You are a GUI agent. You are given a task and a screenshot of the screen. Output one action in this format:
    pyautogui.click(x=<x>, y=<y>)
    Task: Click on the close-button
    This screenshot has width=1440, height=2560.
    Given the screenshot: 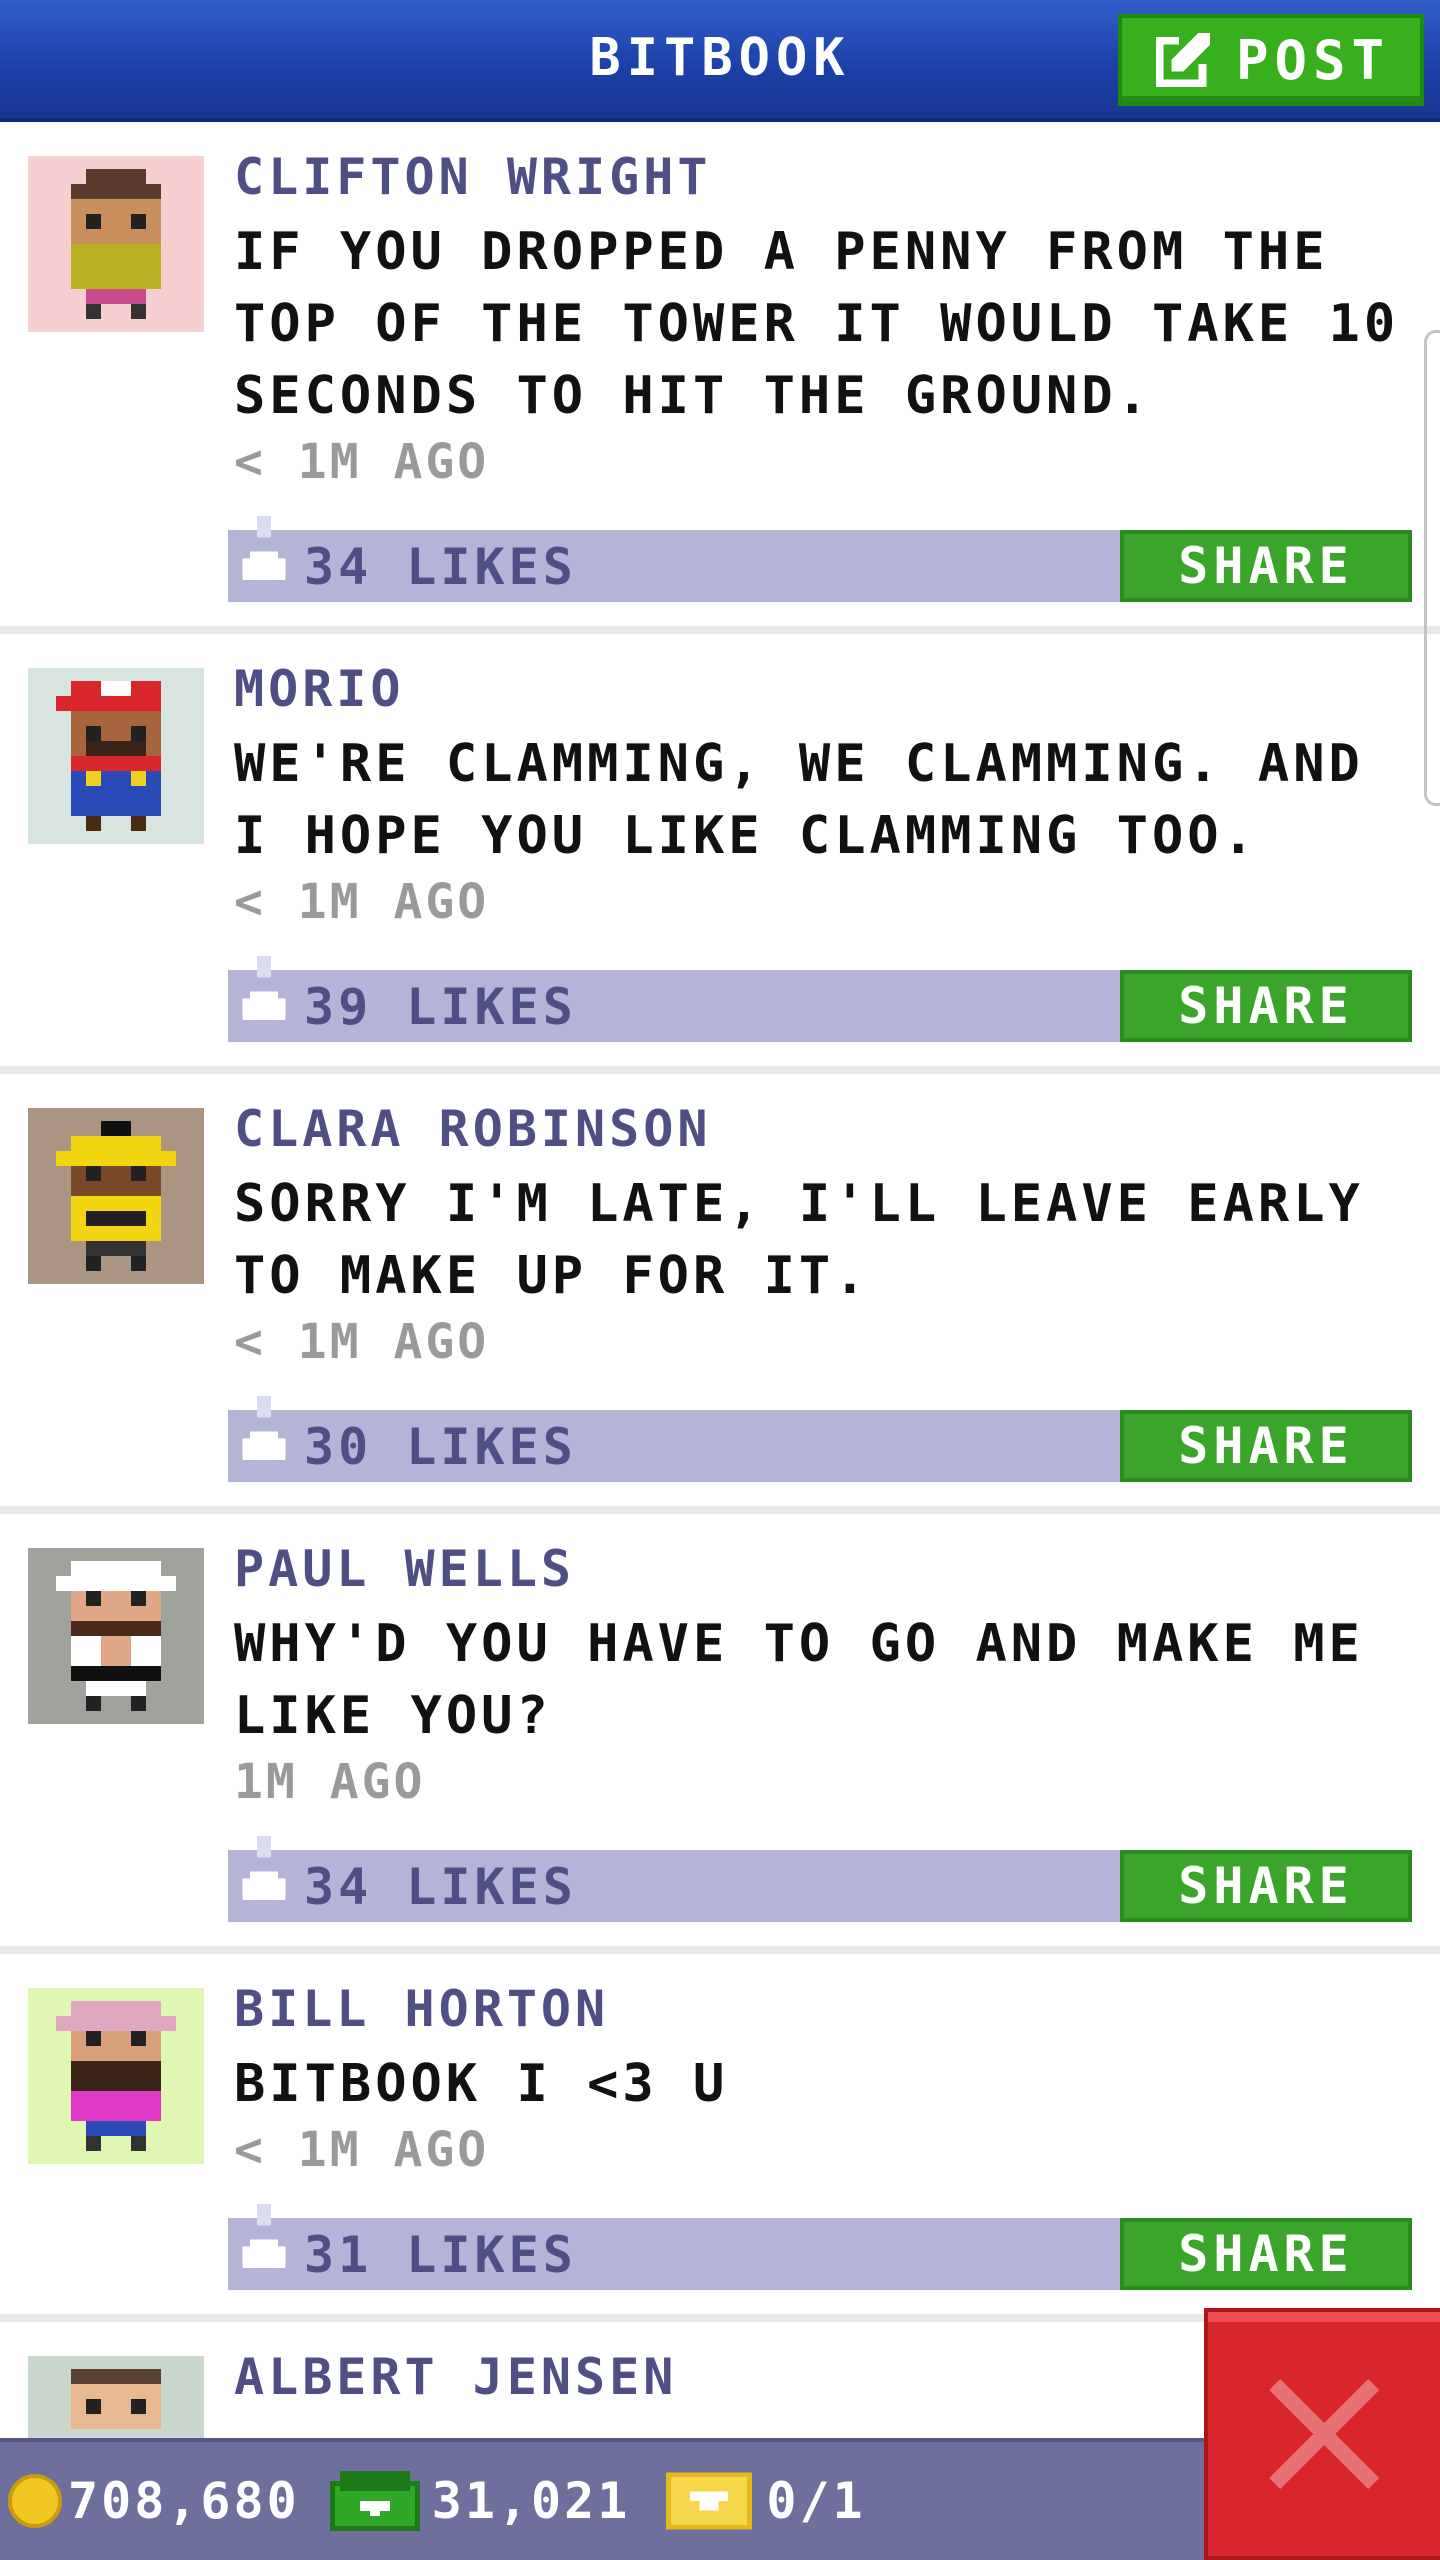 What is the action you would take?
    pyautogui.click(x=1322, y=2434)
    